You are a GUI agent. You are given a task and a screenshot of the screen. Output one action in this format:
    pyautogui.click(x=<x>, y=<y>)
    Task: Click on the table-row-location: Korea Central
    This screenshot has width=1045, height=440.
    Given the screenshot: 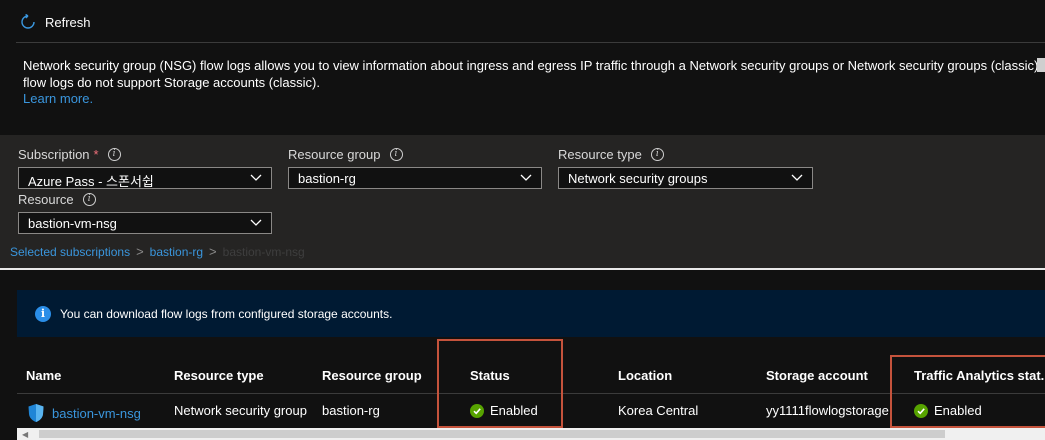 What is the action you would take?
    pyautogui.click(x=658, y=410)
    